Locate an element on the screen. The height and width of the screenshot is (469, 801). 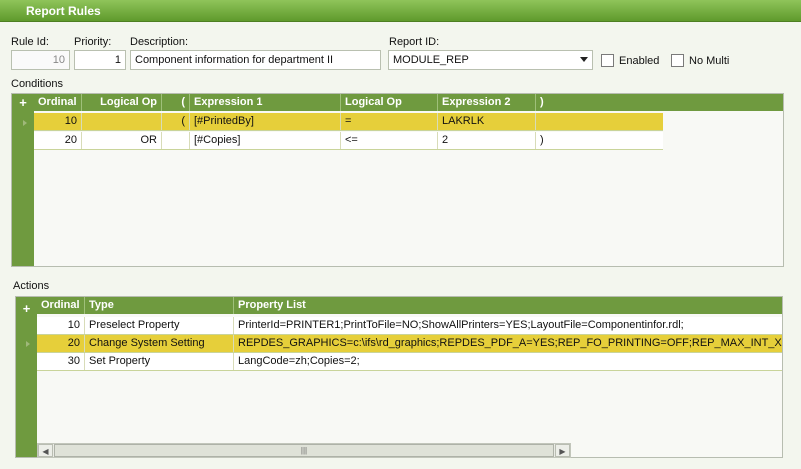
description-label: Description: is located at coordinates (159, 42).